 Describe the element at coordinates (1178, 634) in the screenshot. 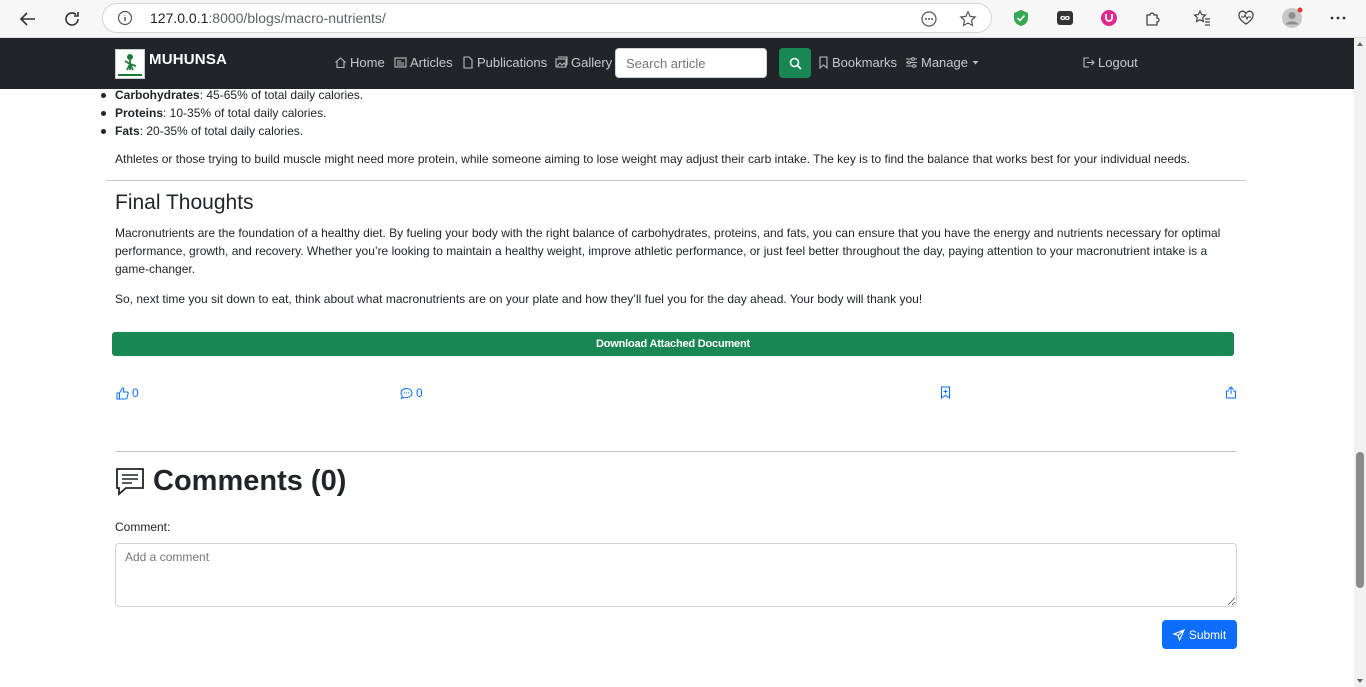

I see `send-icon` at that location.